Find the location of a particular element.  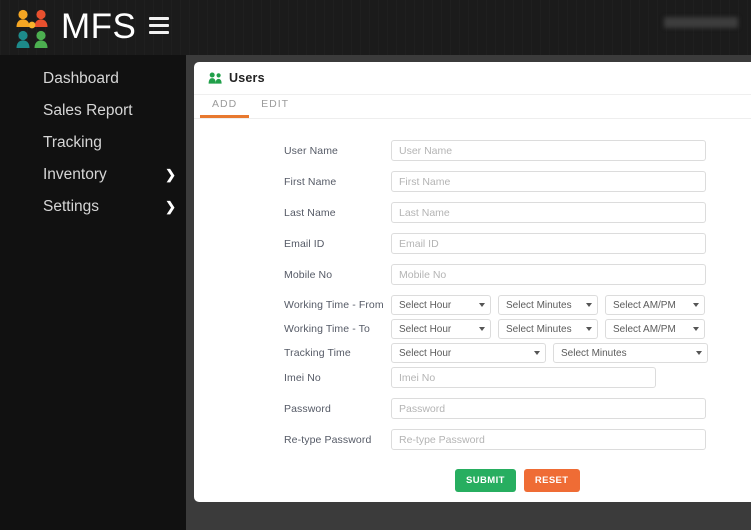

tab-edit: EDIT is located at coordinates (275, 106).